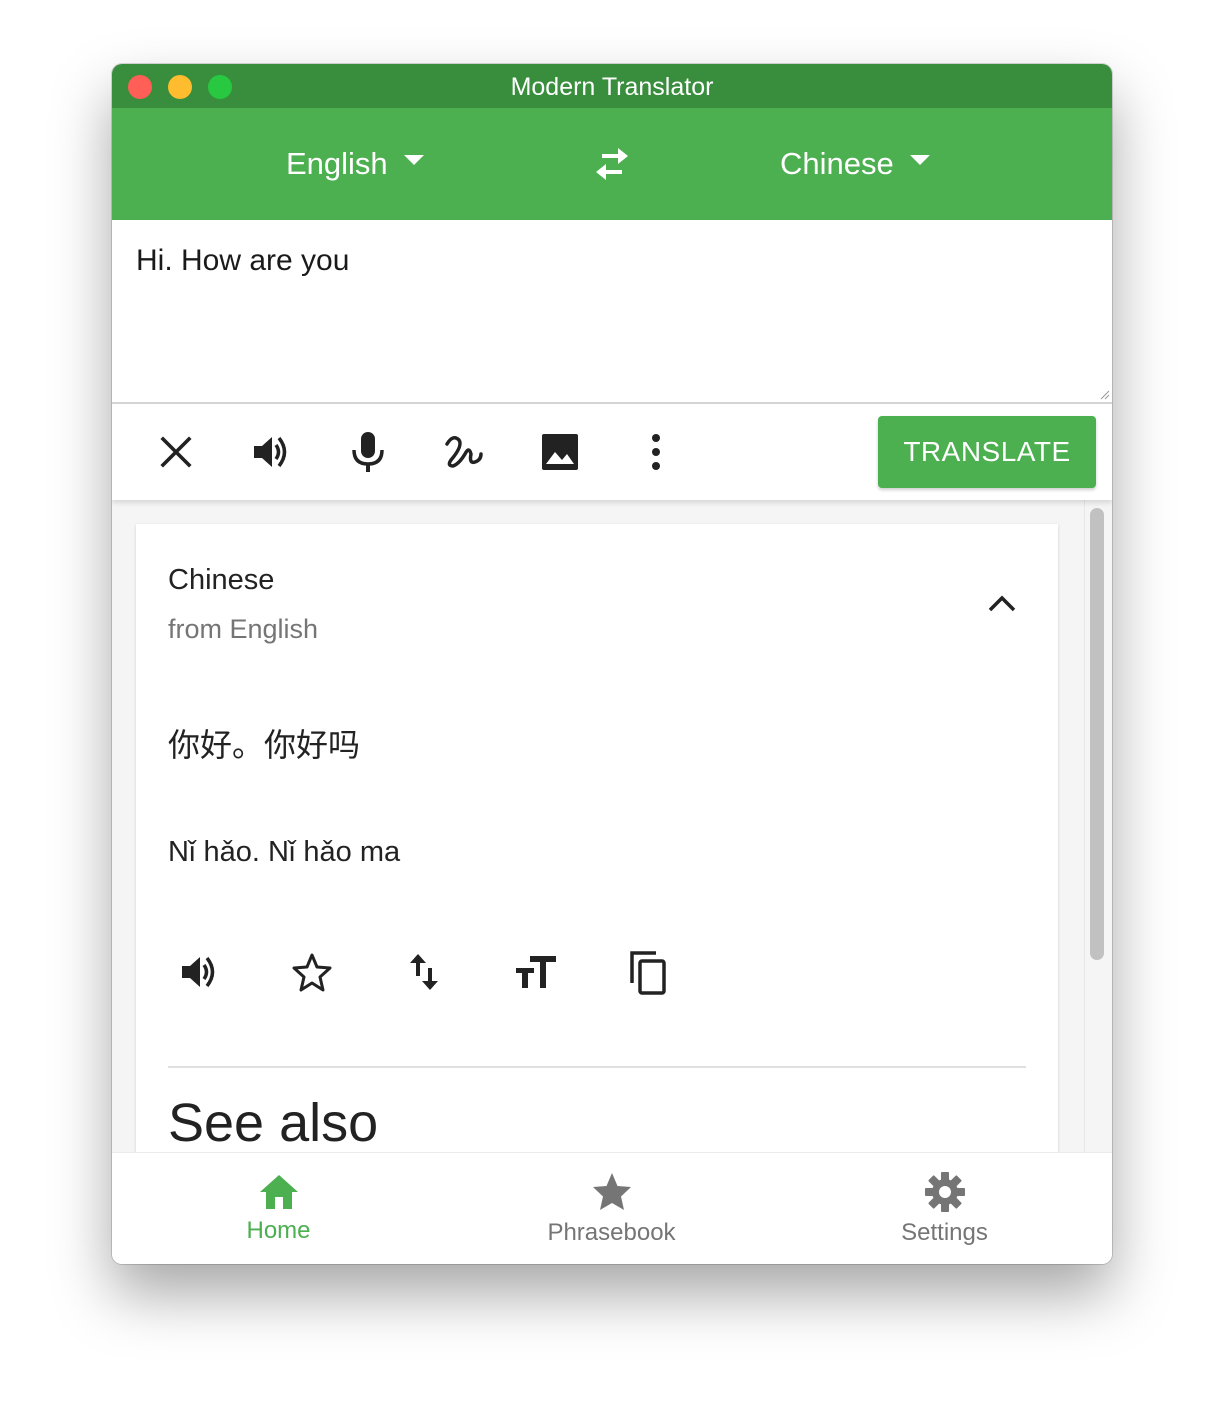 Image resolution: width=1224 pixels, height=1424 pixels. I want to click on source-text-input: Hi. How are you, so click(612, 311).